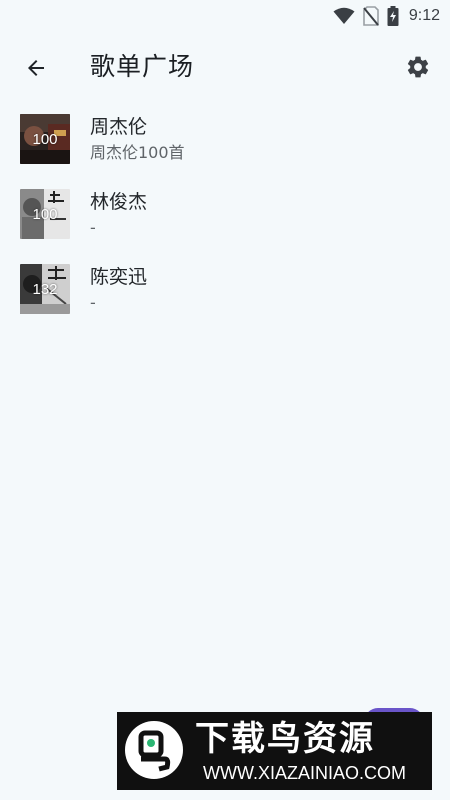 This screenshot has height=800, width=450. I want to click on playlist-subtitle: 周杰伦100首, so click(137, 152).